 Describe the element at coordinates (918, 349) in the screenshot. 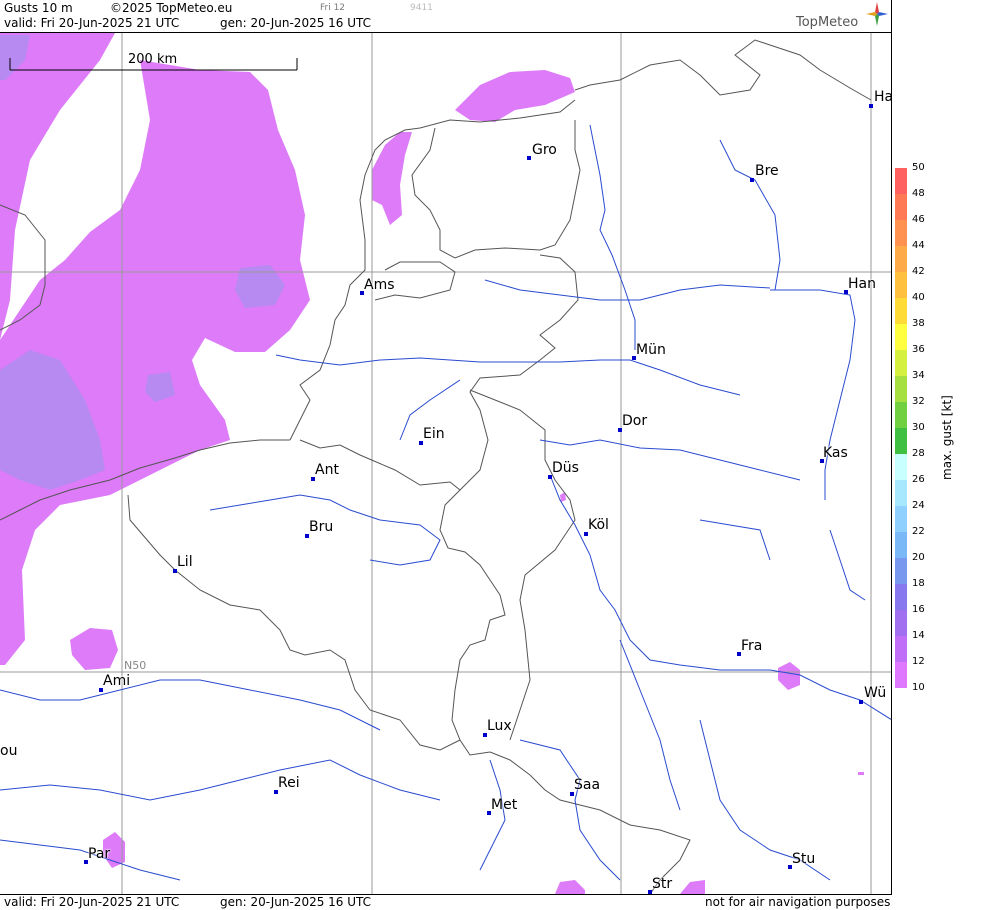

I see `legend-tick-label: 36` at that location.